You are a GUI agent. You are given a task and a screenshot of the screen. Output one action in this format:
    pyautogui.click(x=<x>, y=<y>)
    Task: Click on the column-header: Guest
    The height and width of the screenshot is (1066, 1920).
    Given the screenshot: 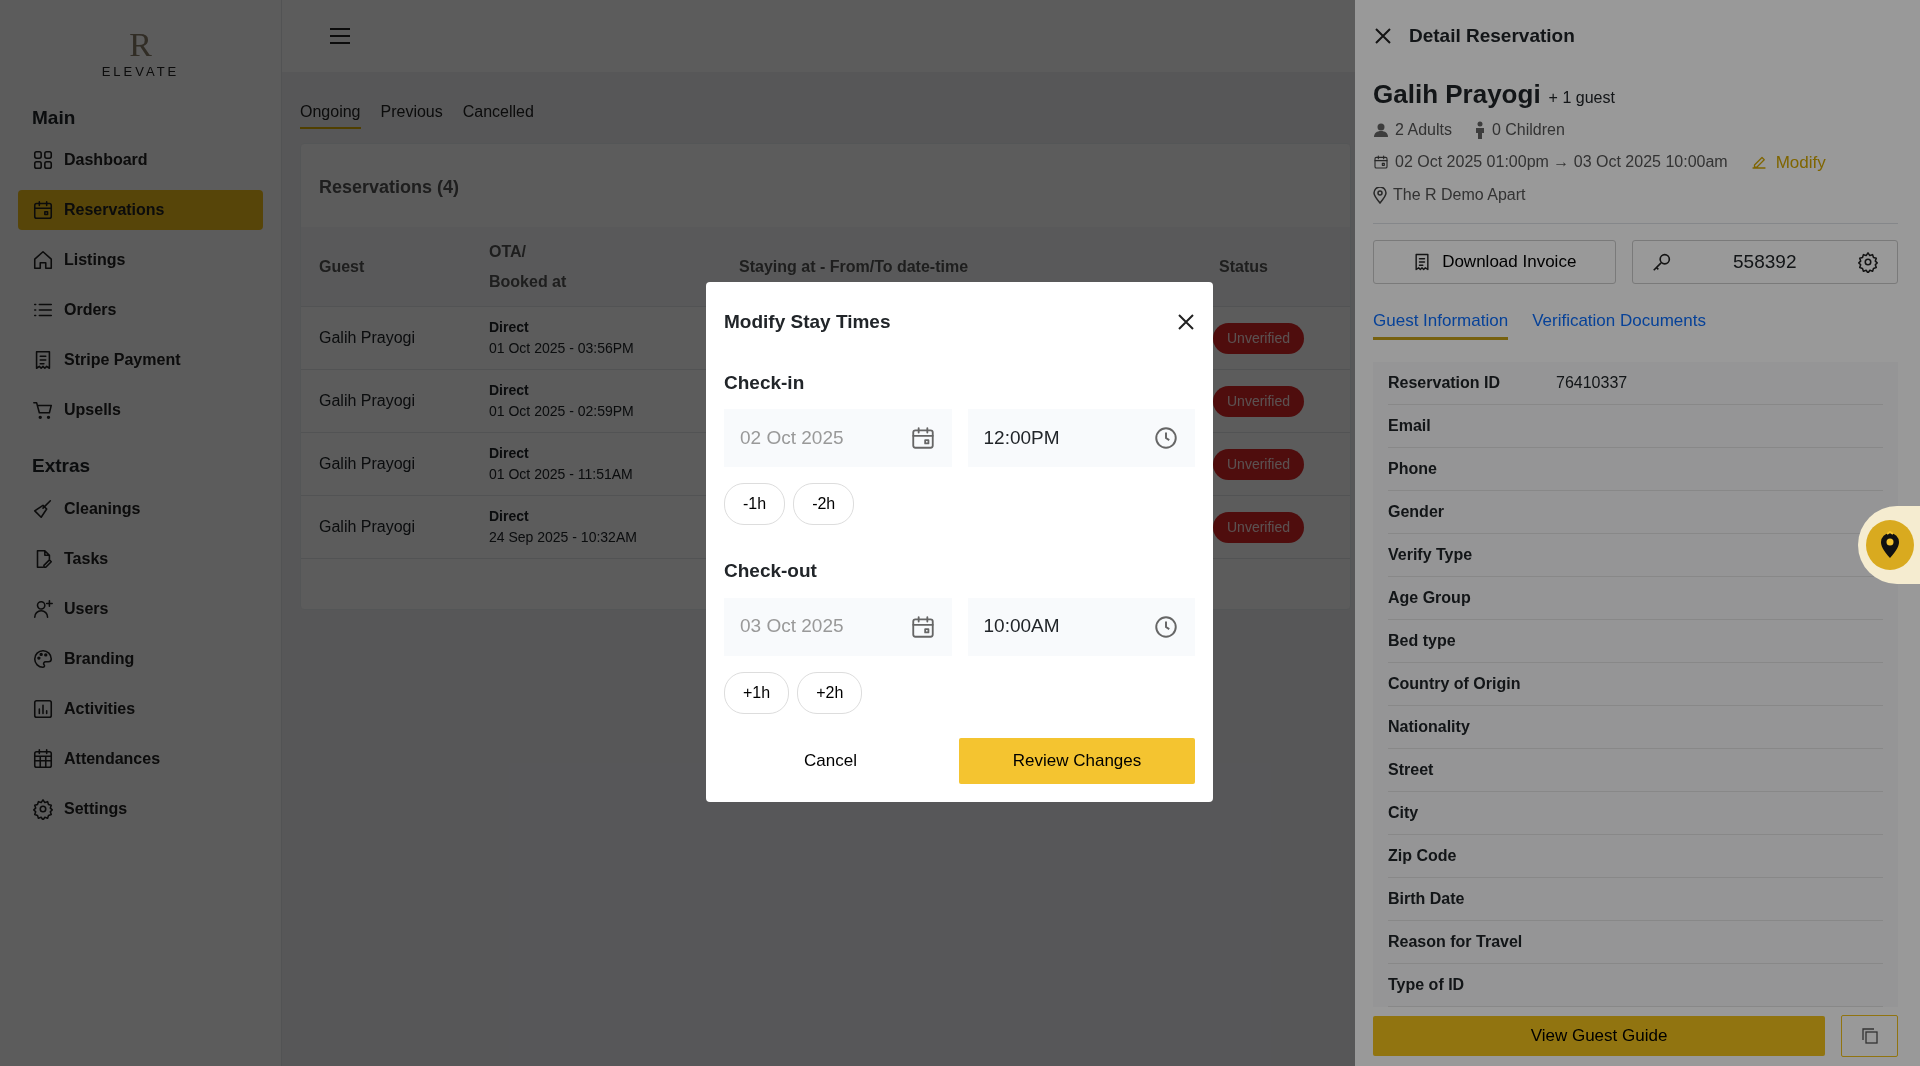 What is the action you would take?
    pyautogui.click(x=342, y=266)
    